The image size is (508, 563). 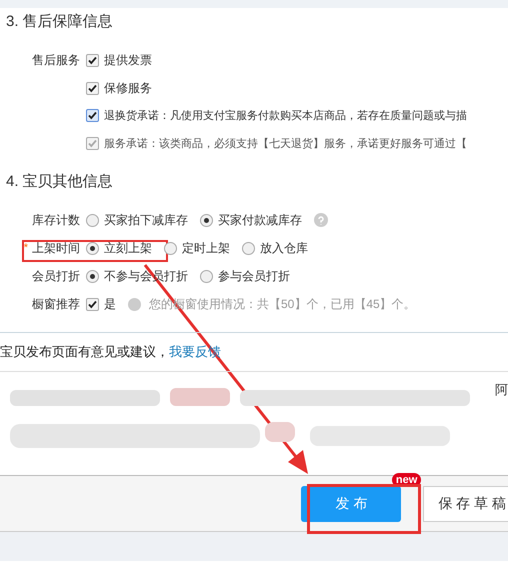 I want to click on field-label: 库存计数, so click(x=56, y=220).